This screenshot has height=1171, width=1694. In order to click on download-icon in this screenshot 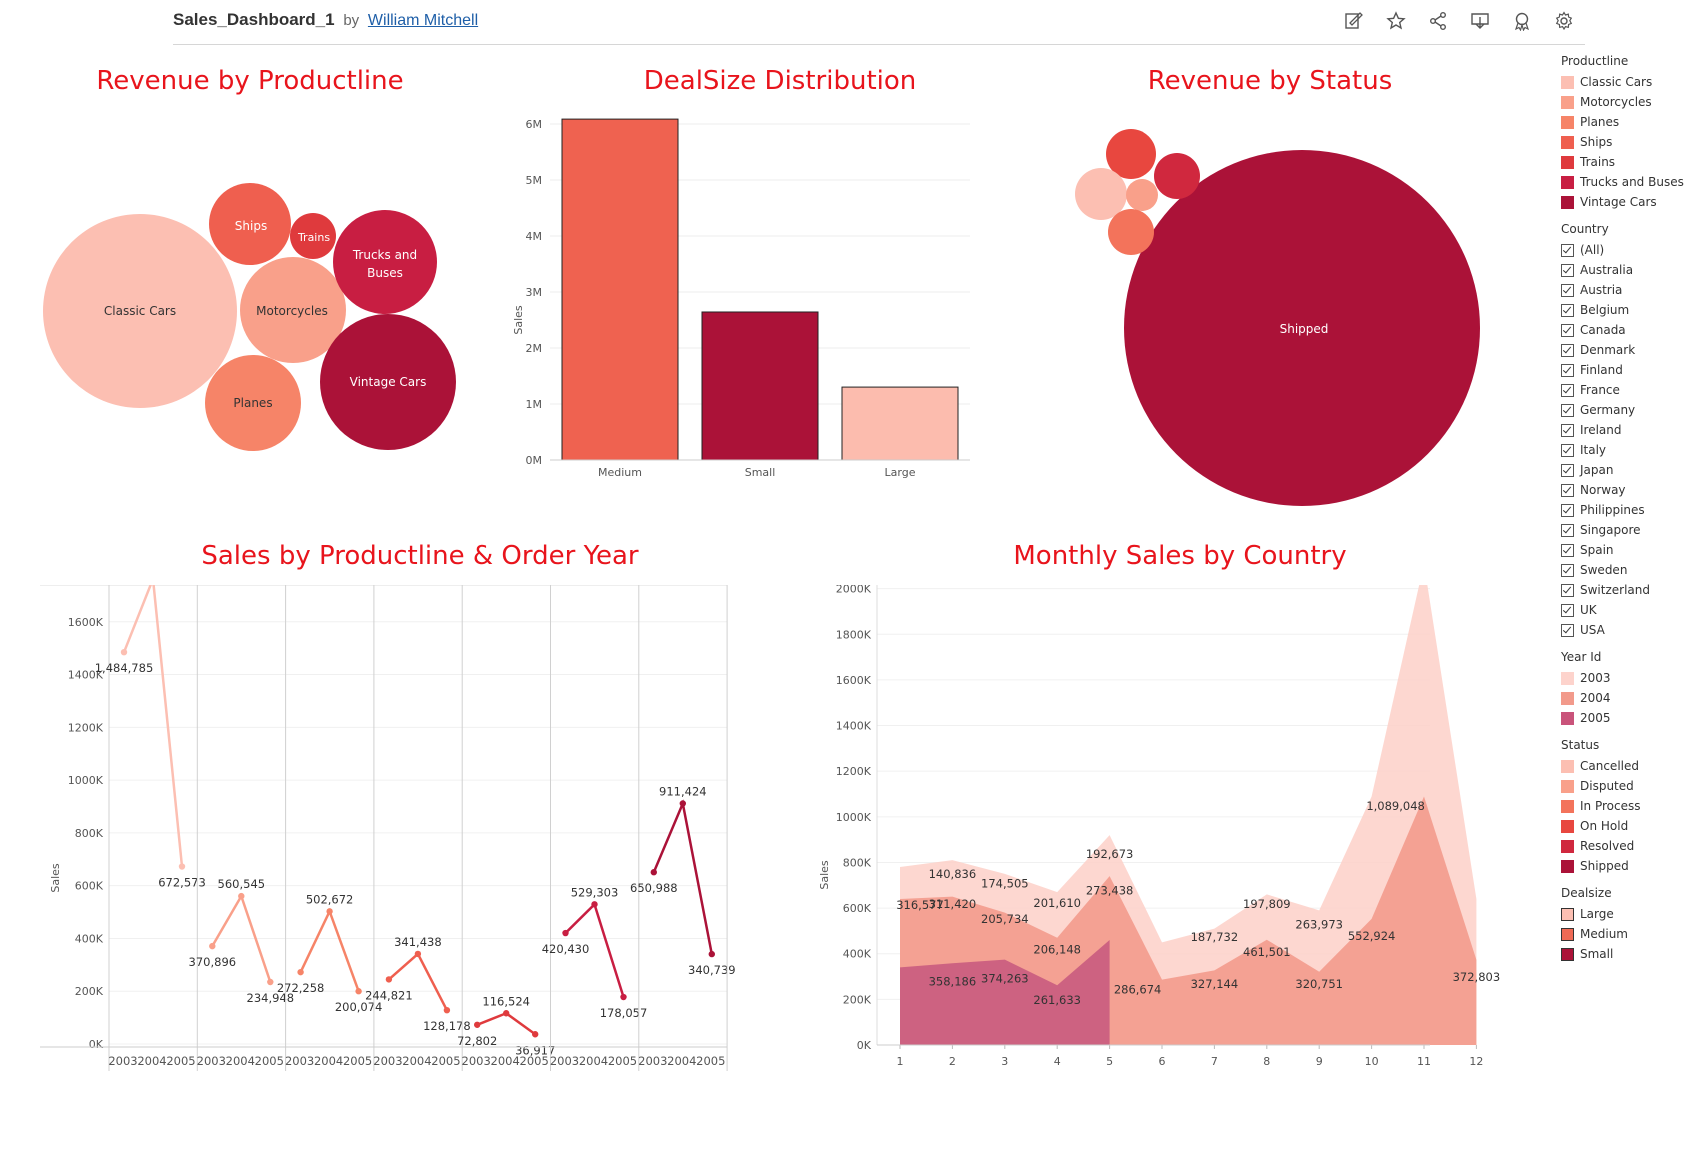, I will do `click(1480, 21)`.